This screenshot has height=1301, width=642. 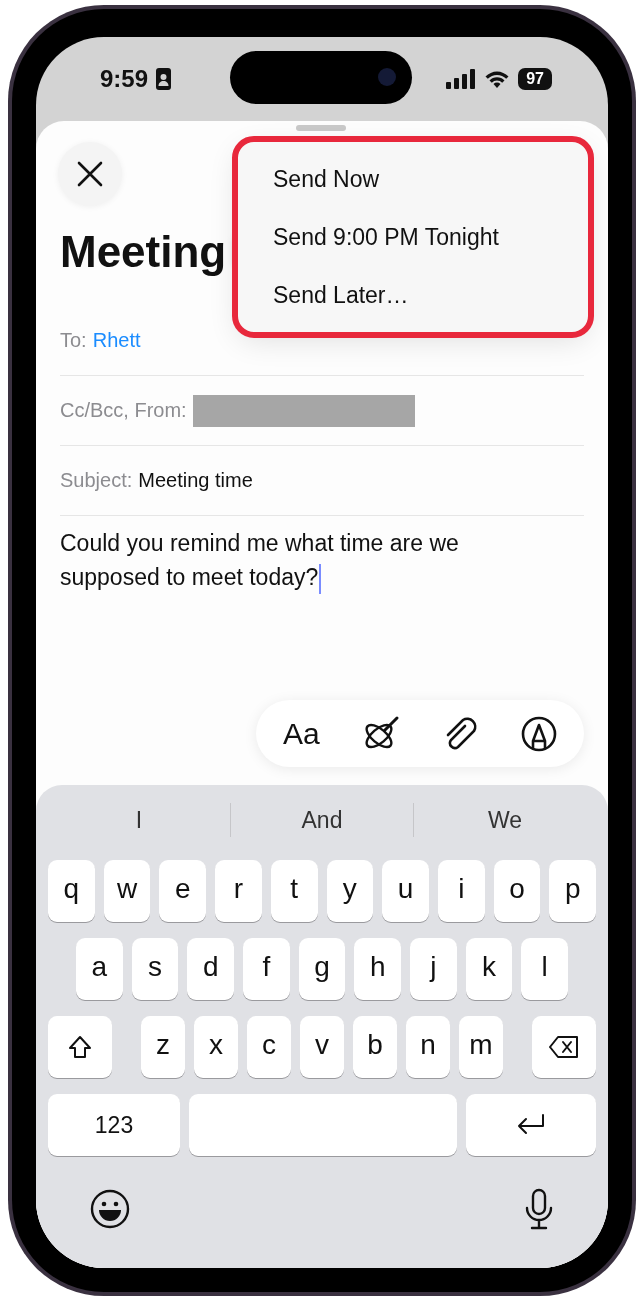 I want to click on keyboard-key: h, so click(x=378, y=969).